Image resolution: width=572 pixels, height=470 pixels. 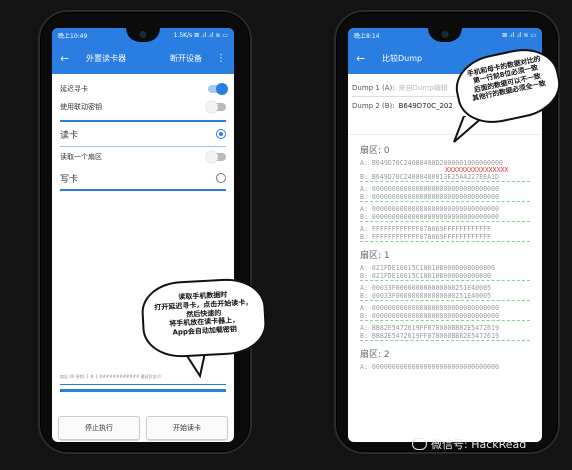 I want to click on dump-a-line: A: FFFFFFFFFFFF078069FFFFFFFFFFFF, so click(x=426, y=229).